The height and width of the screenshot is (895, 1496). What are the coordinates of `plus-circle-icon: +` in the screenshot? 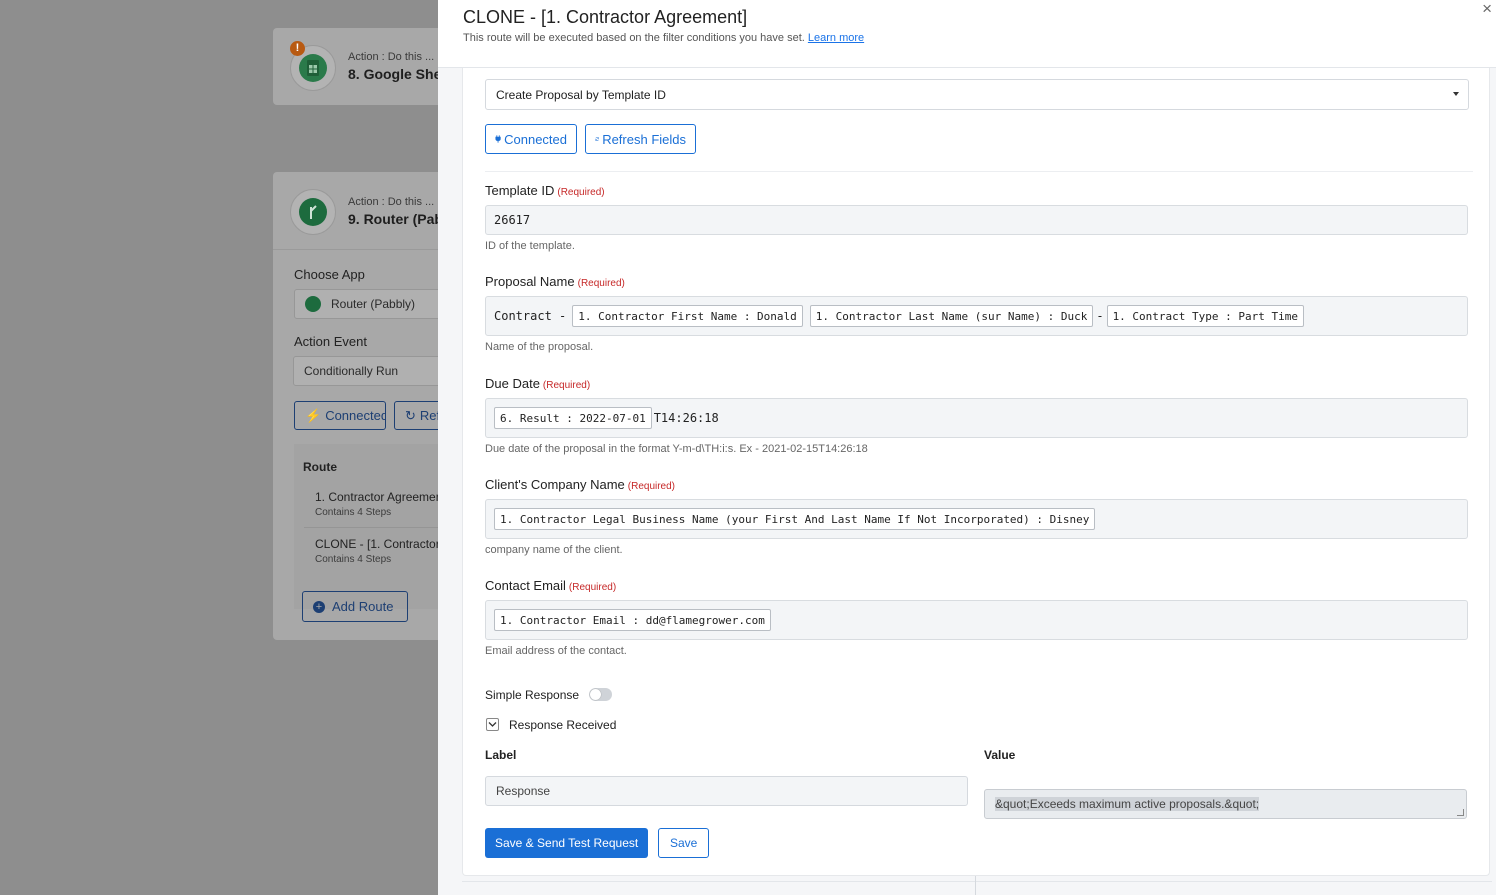 It's located at (319, 606).